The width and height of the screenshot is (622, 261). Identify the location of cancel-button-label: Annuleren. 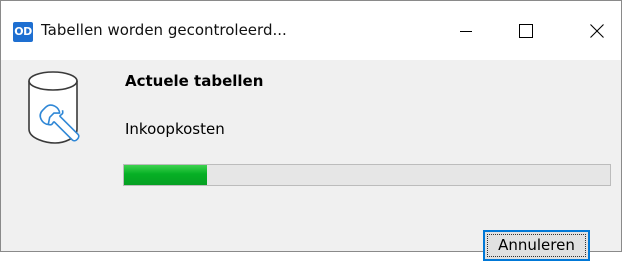
(536, 245).